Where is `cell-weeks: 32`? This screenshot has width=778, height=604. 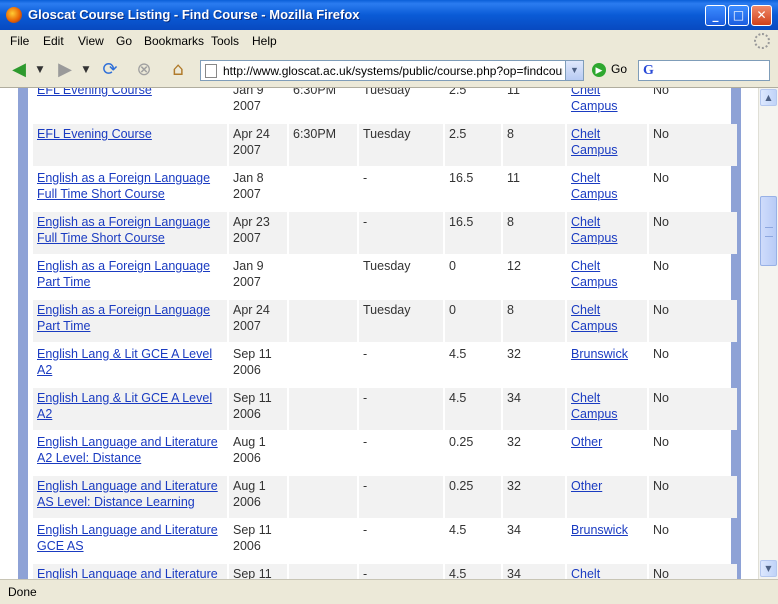 cell-weeks: 32 is located at coordinates (534, 497).